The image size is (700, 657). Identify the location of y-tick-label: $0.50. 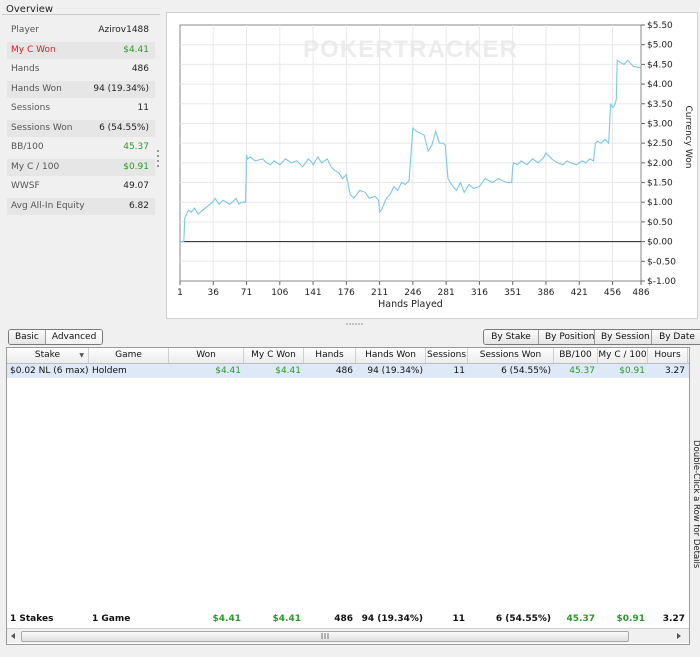
(660, 223).